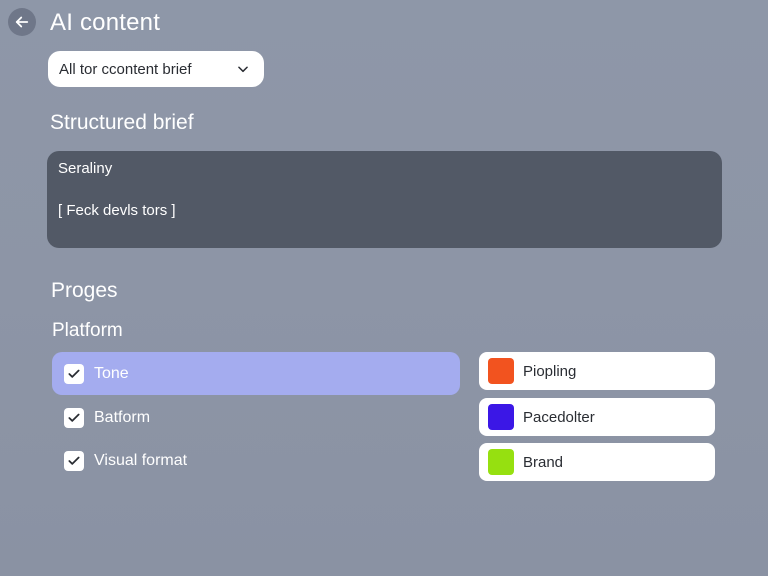 The image size is (768, 576). I want to click on brief-field-label: Seraliny, so click(85, 168).